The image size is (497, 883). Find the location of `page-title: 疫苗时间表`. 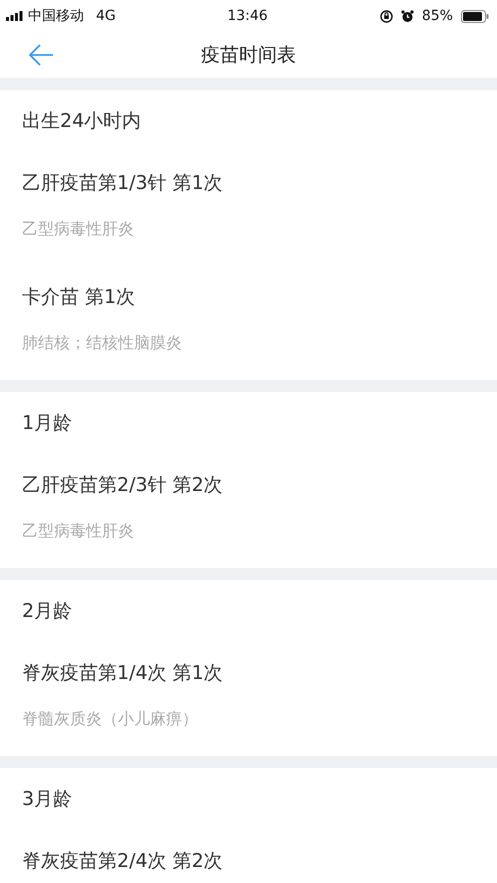

page-title: 疫苗时间表 is located at coordinates (248, 55).